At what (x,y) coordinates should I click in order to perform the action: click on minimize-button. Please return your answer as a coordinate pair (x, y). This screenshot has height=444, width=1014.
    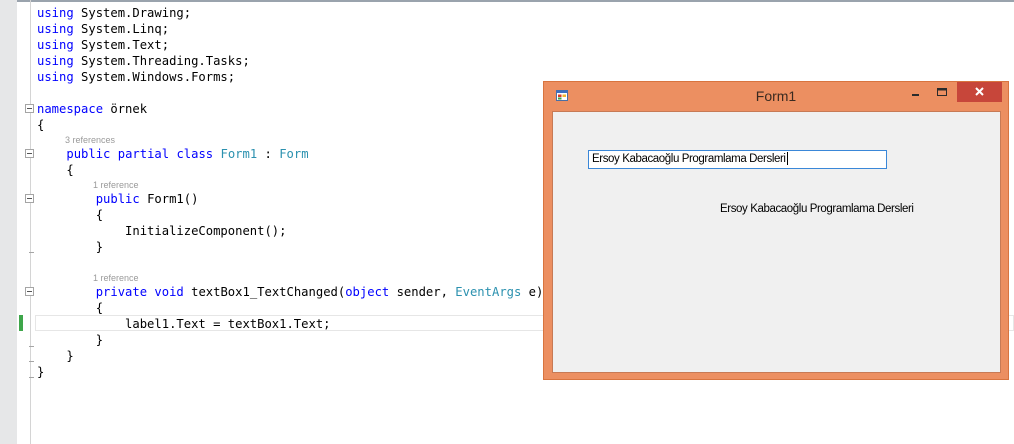
    Looking at the image, I should click on (916, 92).